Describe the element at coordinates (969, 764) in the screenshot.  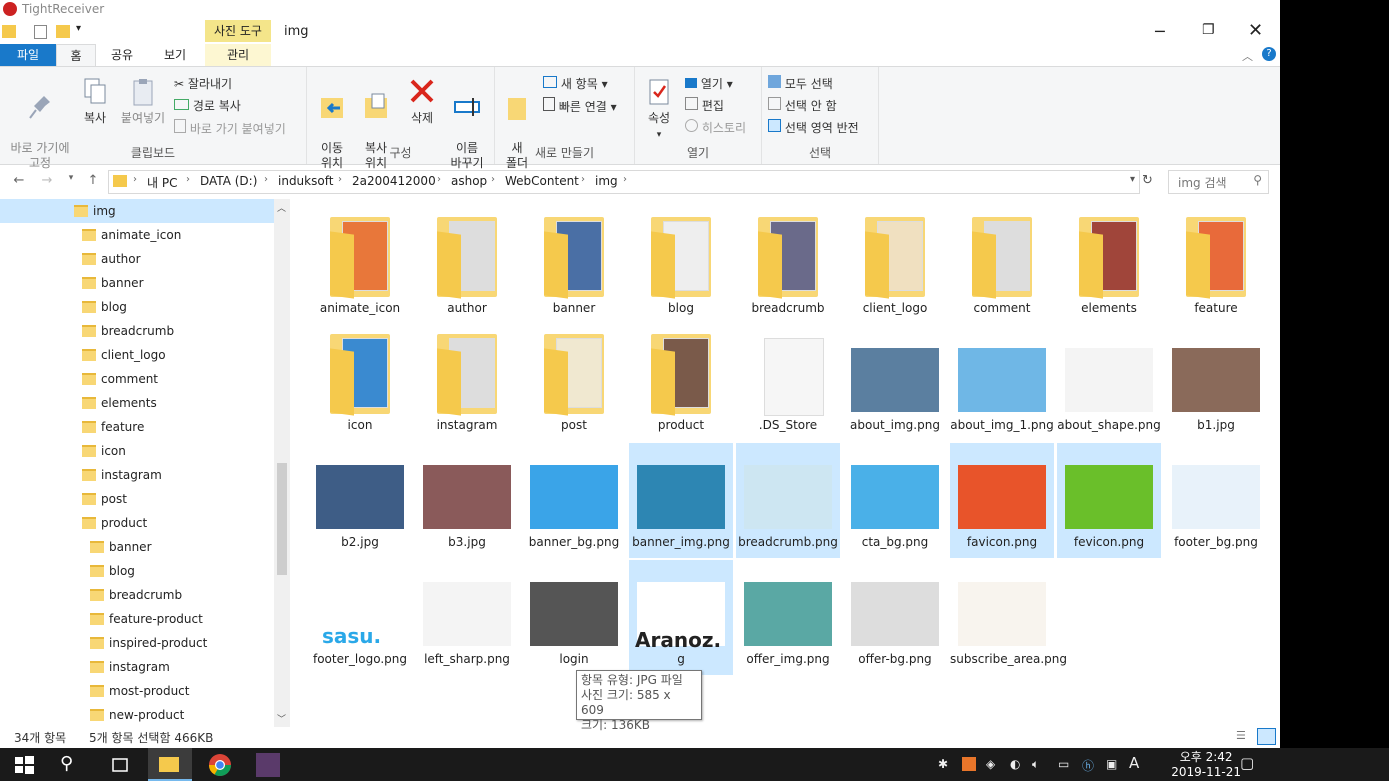
I see `tray-orange-icon` at that location.